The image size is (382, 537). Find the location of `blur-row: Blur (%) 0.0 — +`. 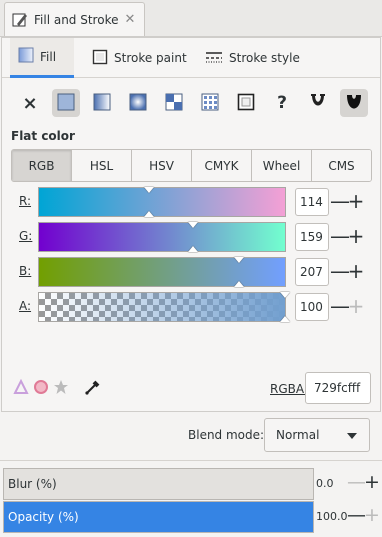

blur-row: Blur (%) 0.0 — + is located at coordinates (192, 484).